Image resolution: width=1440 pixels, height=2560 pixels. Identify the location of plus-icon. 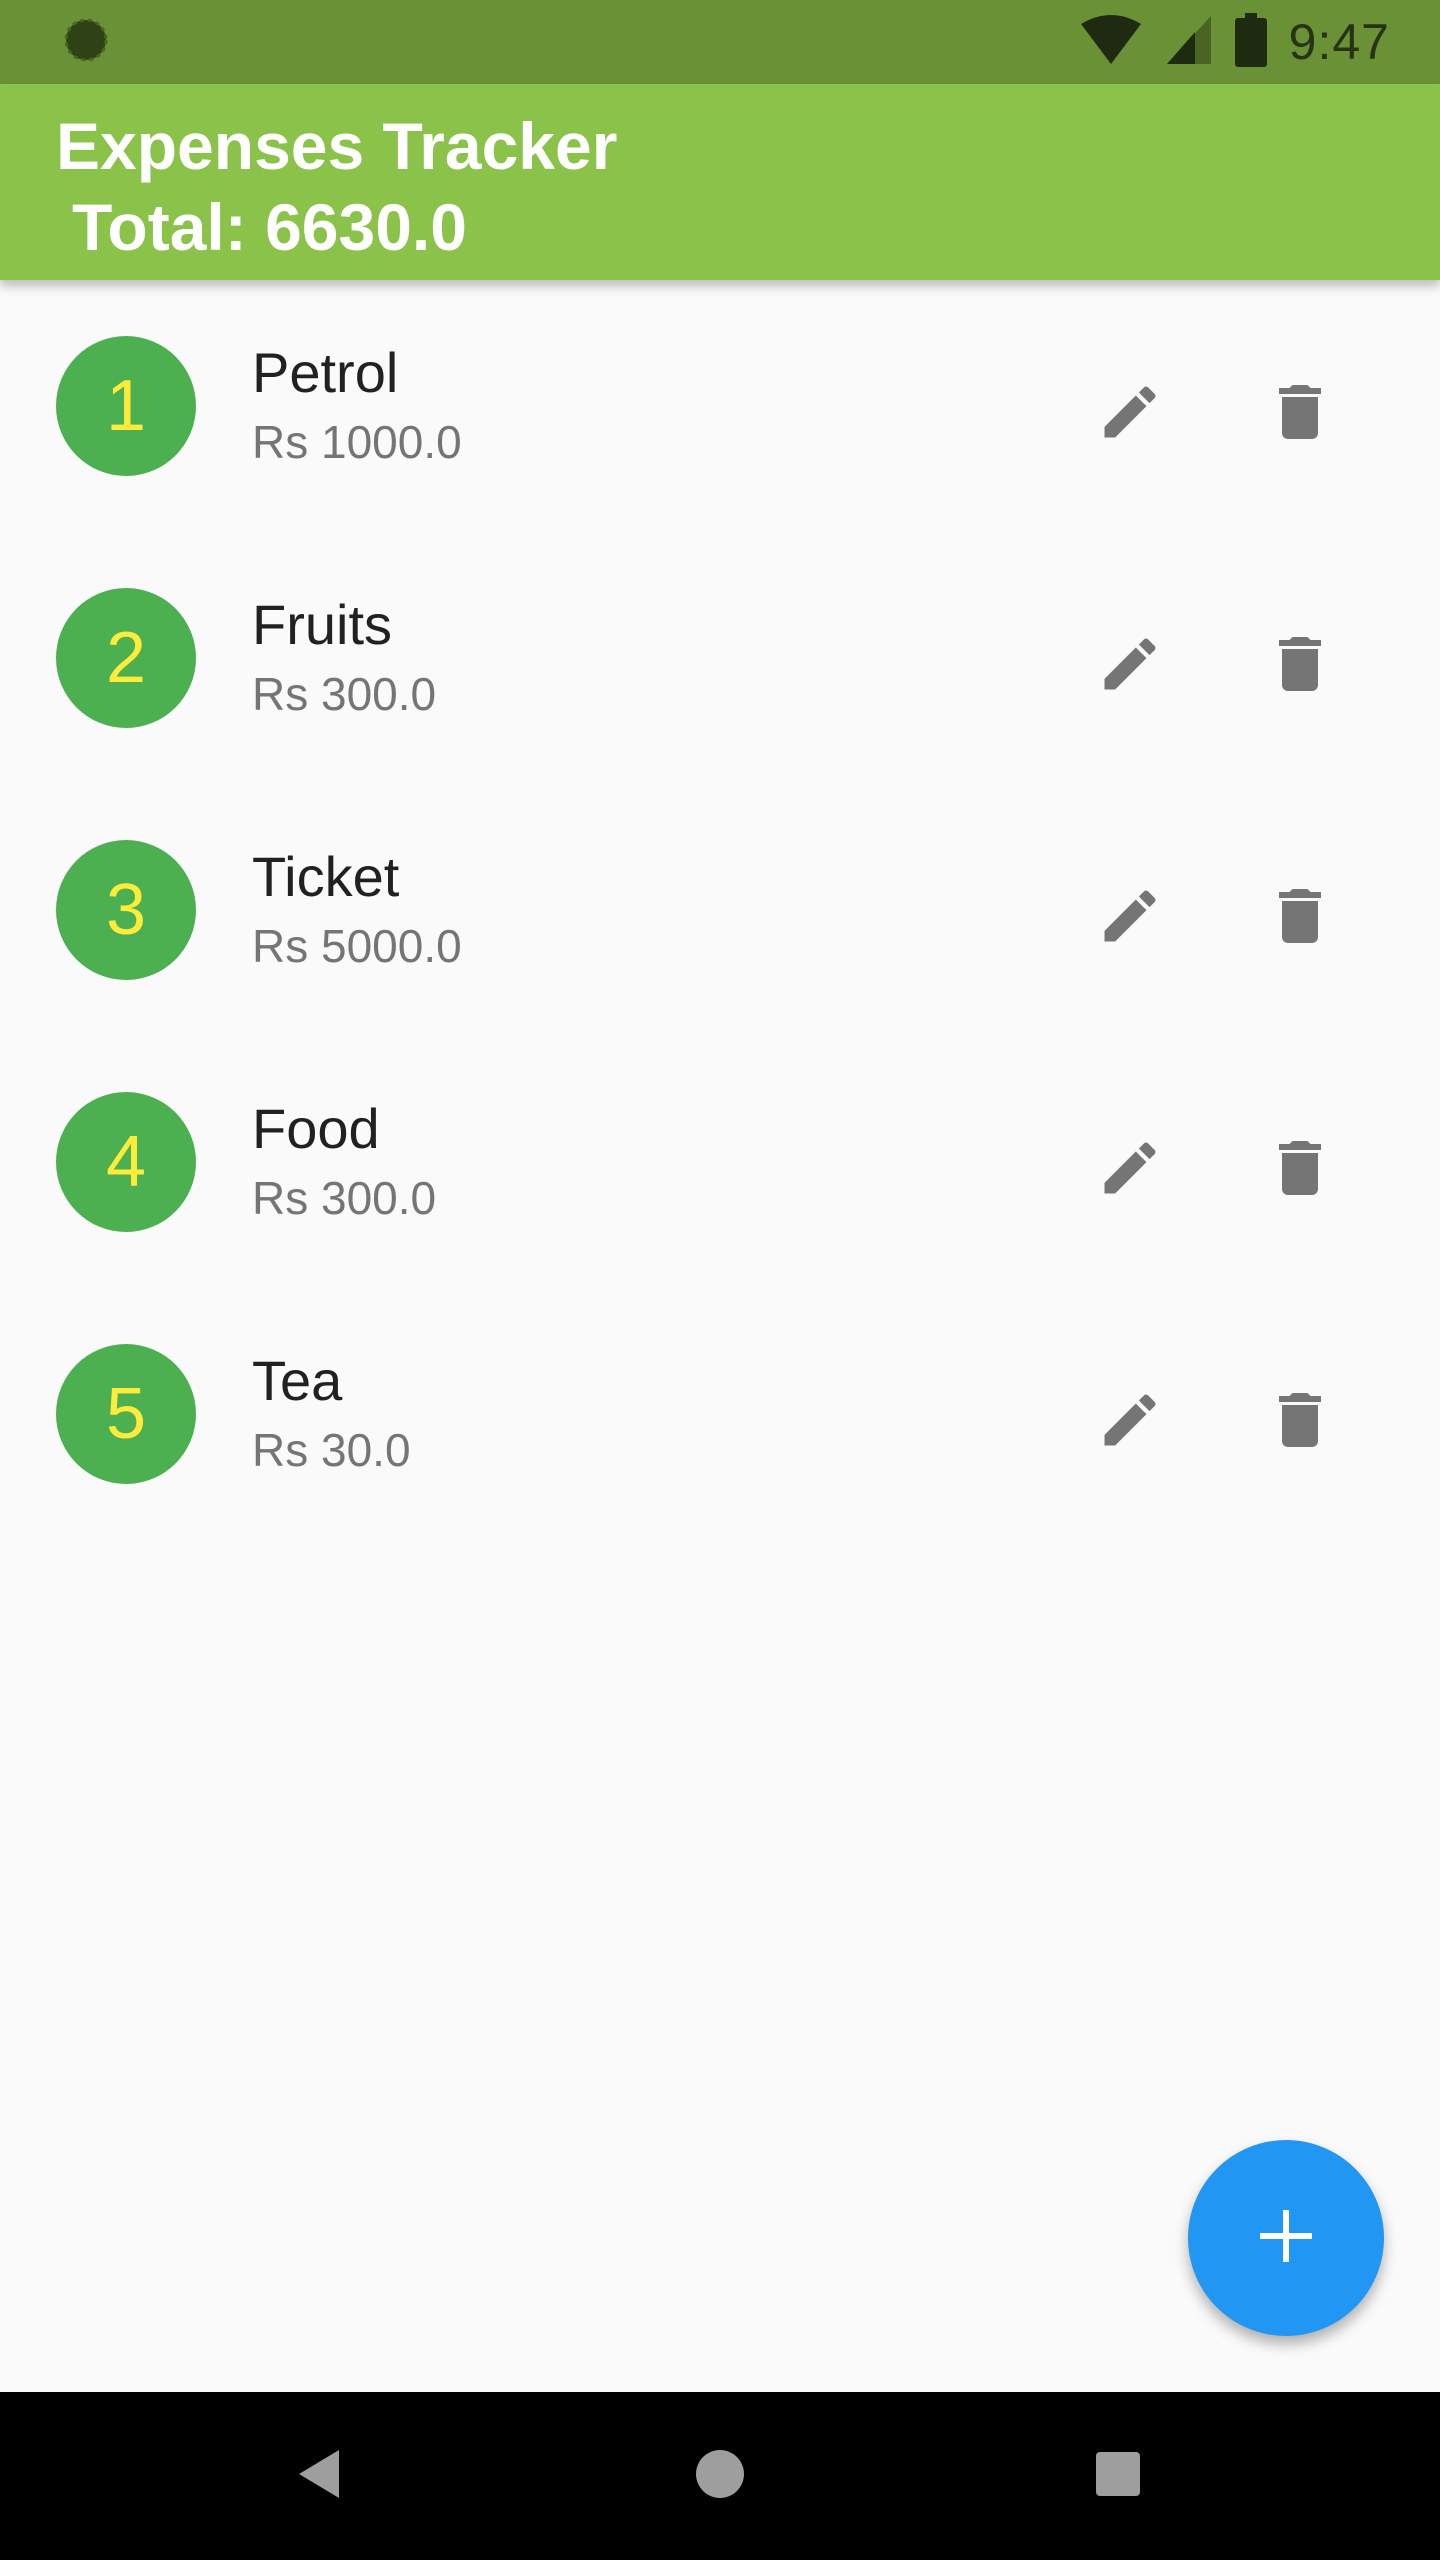
(1286, 2238).